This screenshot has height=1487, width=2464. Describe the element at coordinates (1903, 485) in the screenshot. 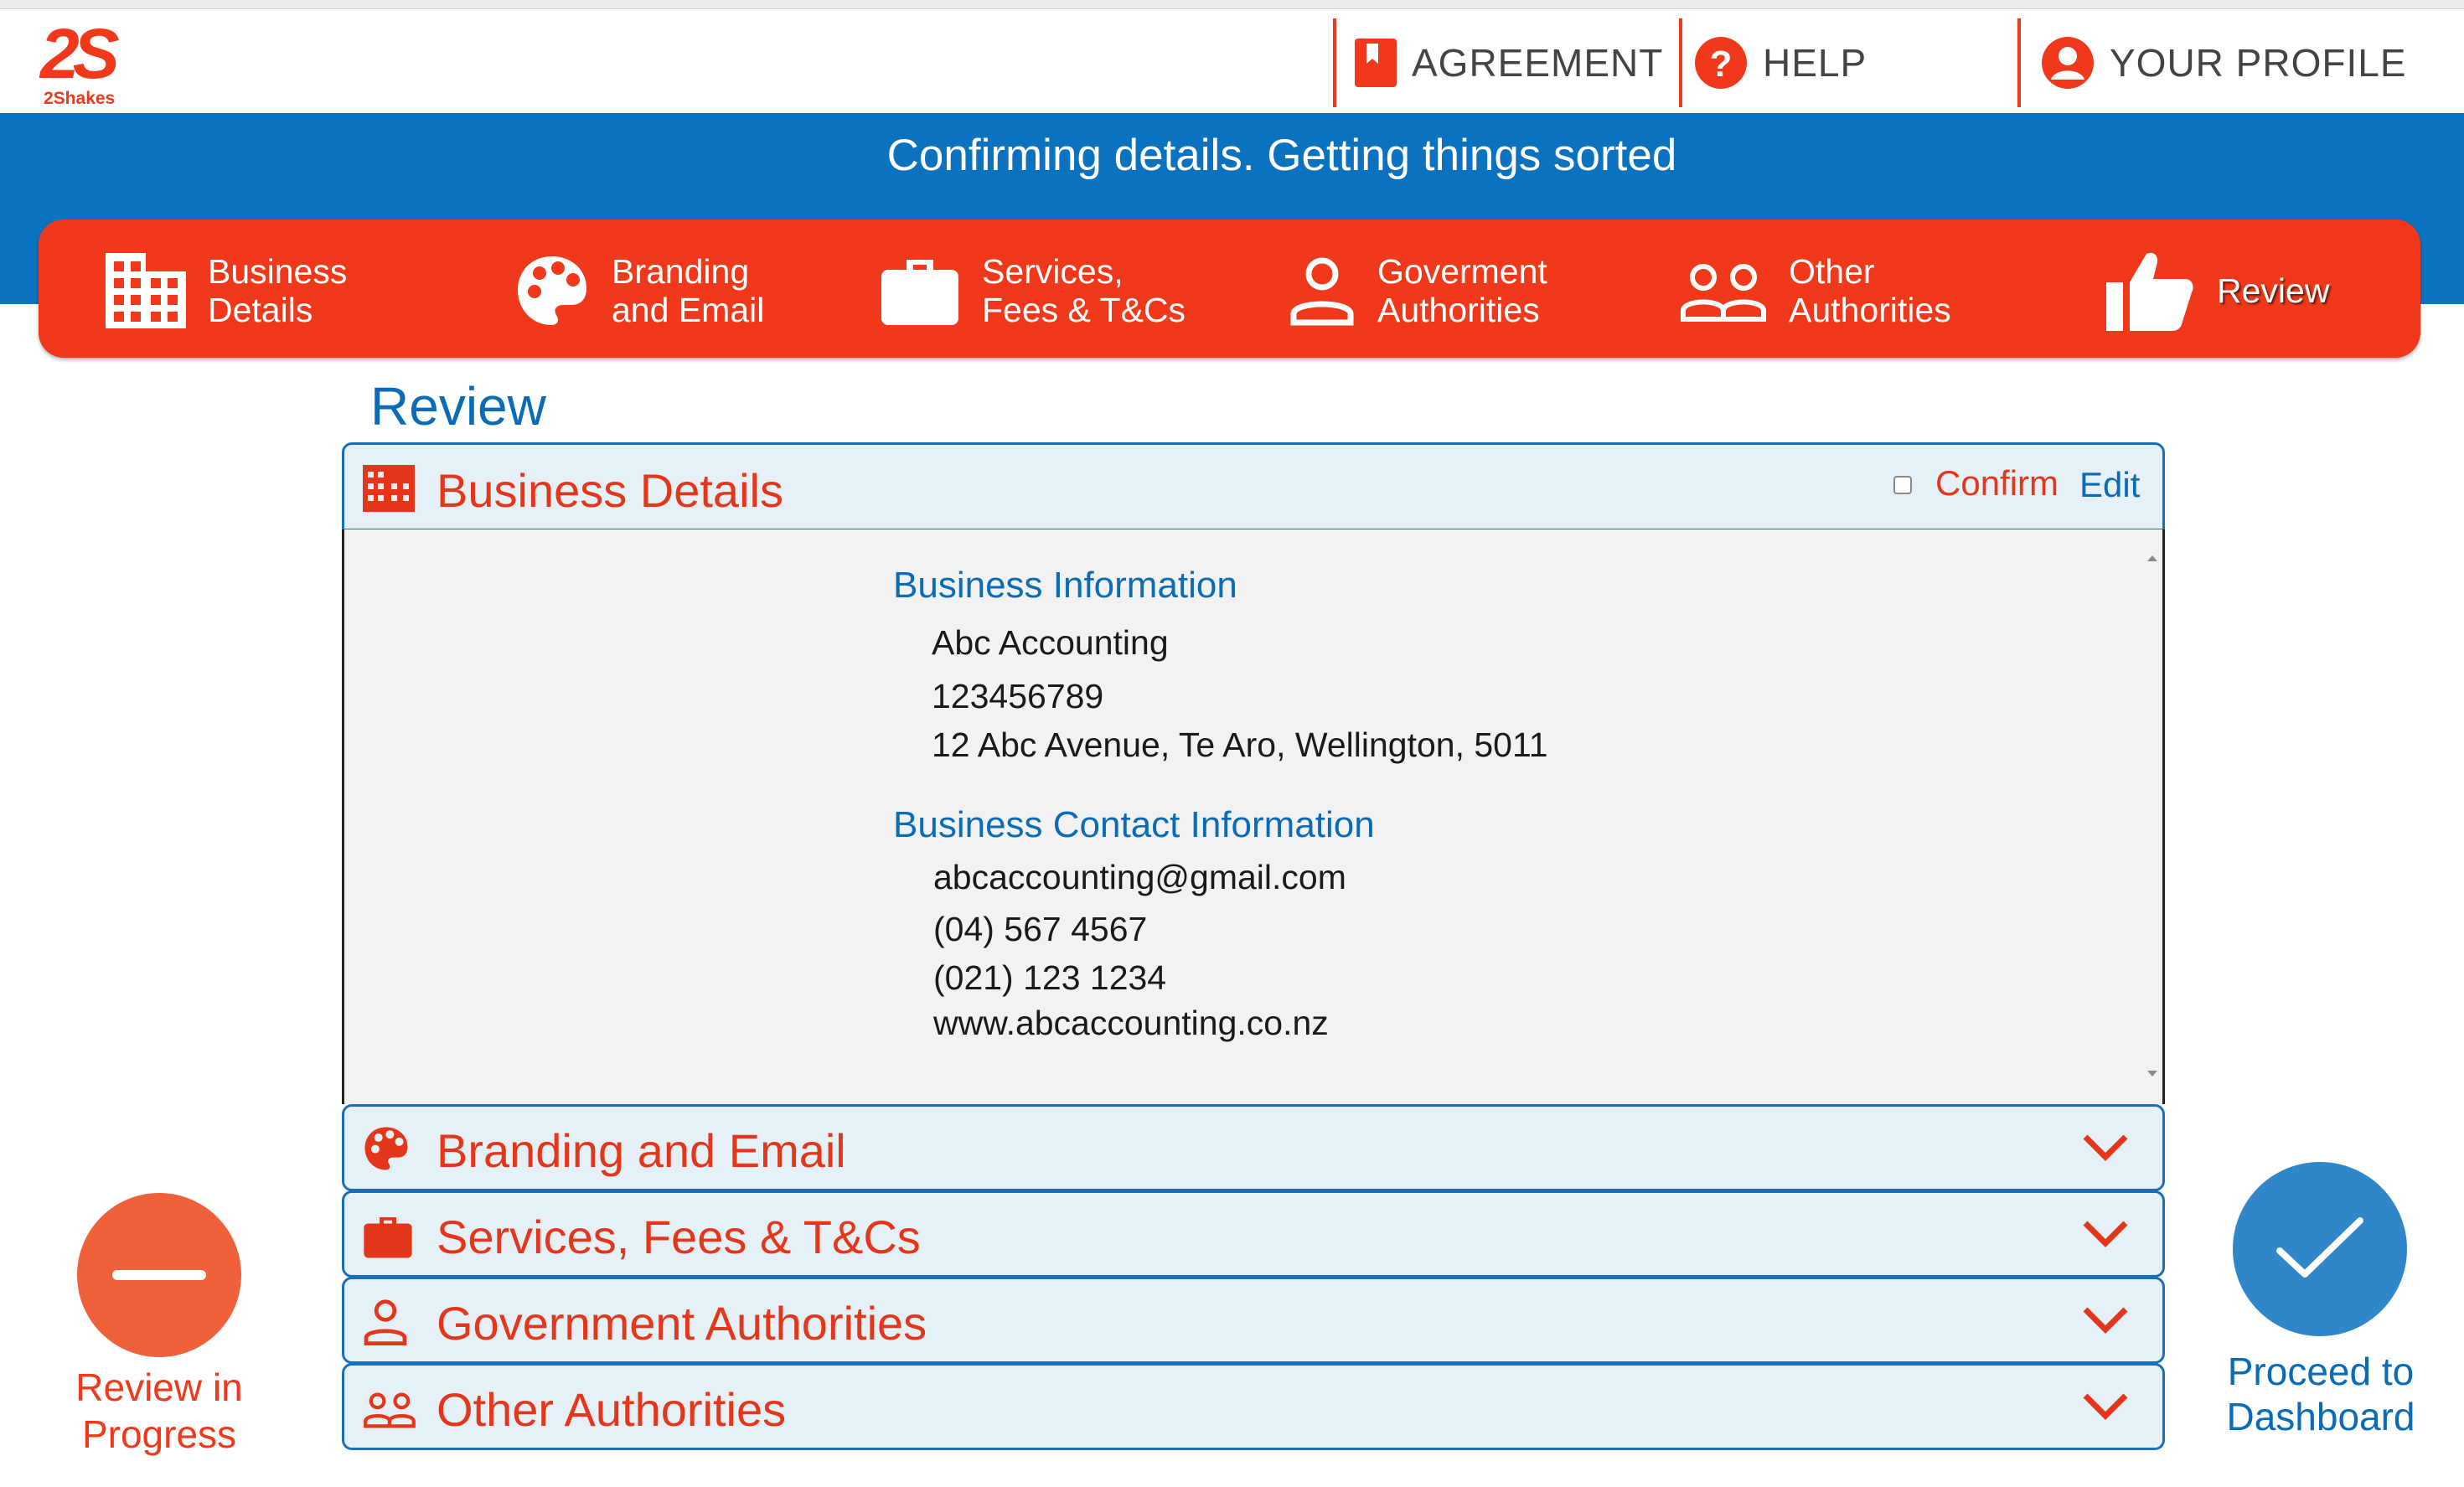

I see `confirm-checkbox` at that location.